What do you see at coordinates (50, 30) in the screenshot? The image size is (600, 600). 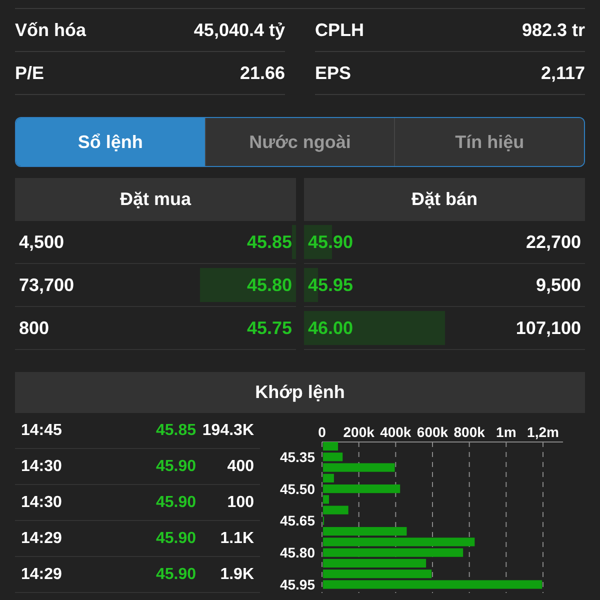 I see `stat-label: Vốn hóa` at bounding box center [50, 30].